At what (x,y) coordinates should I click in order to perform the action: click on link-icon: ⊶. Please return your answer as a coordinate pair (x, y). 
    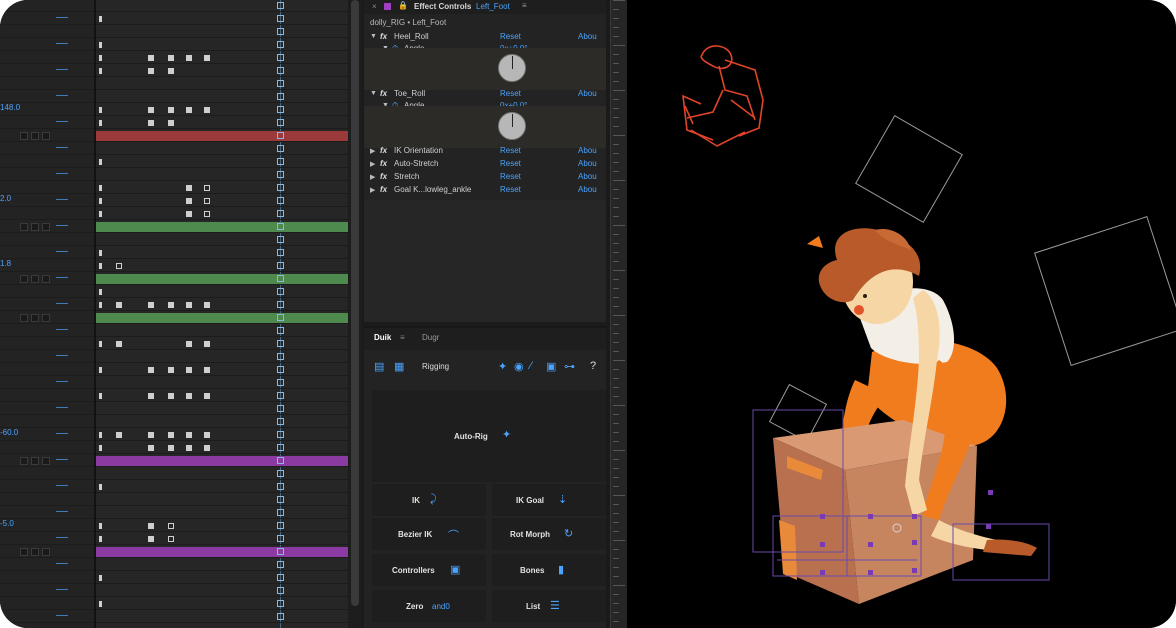
    Looking at the image, I should click on (569, 366).